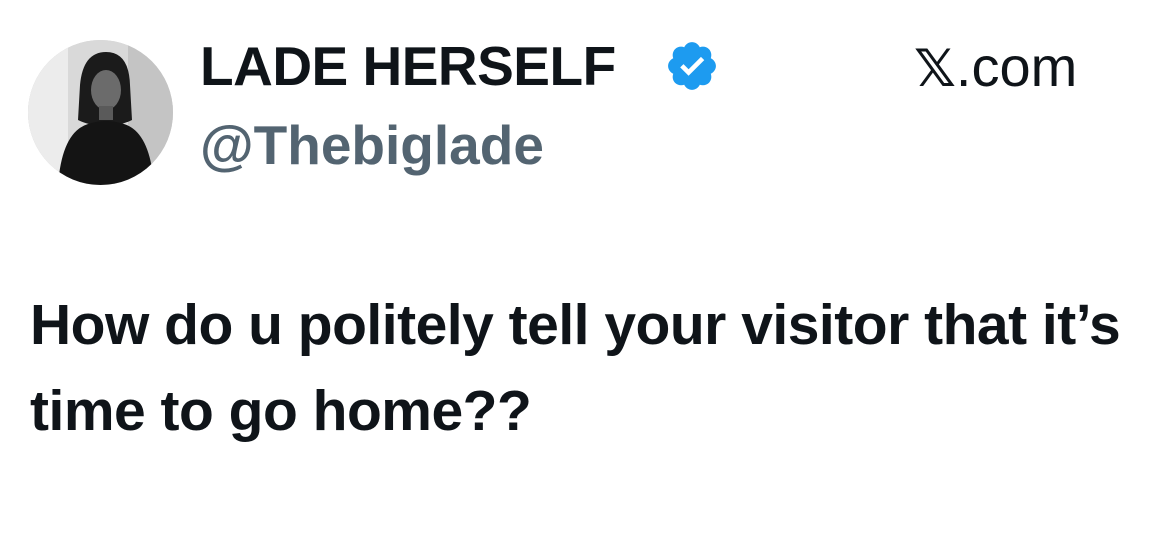 The image size is (1170, 541). I want to click on profile-photo-icon, so click(100, 112).